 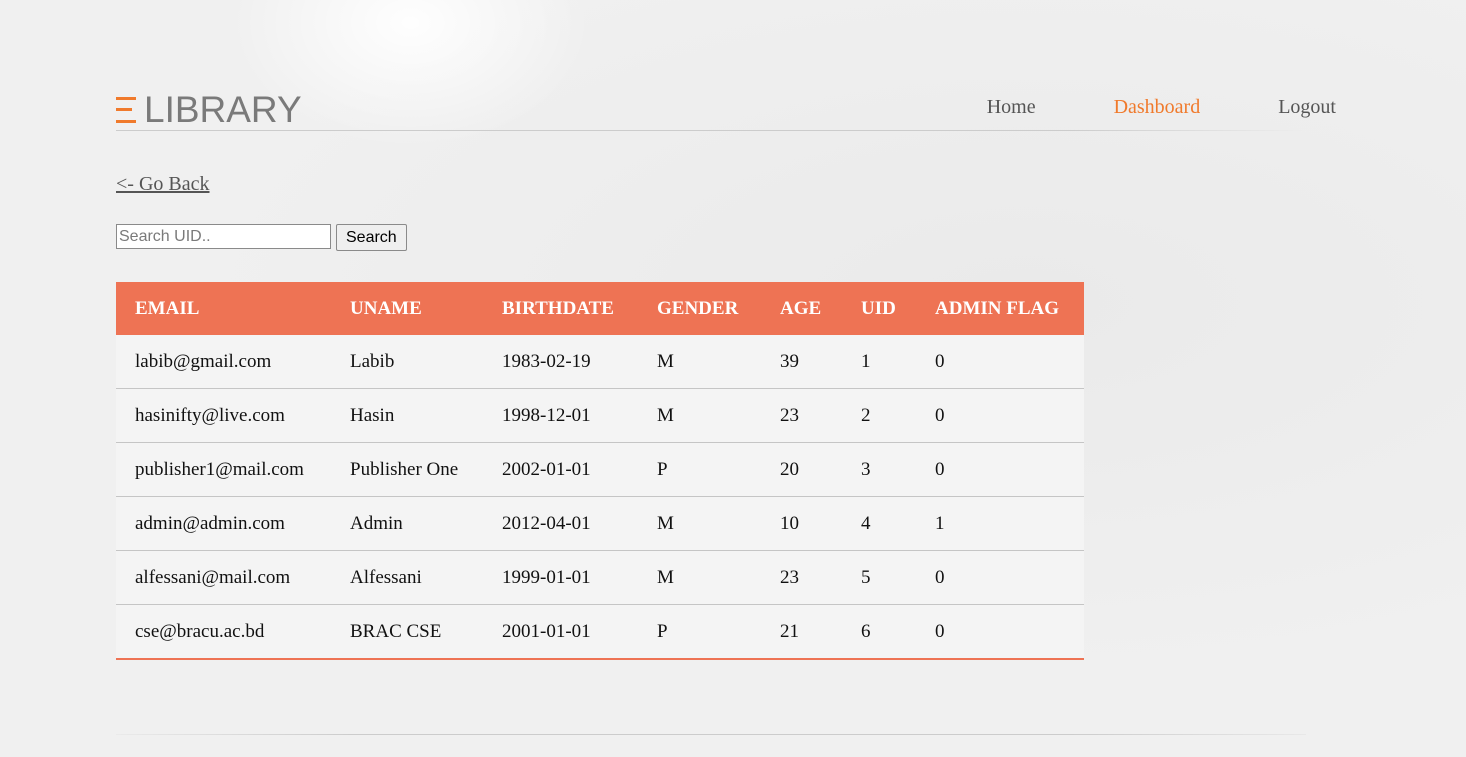 What do you see at coordinates (879, 469) in the screenshot?
I see `cell-uid: 3` at bounding box center [879, 469].